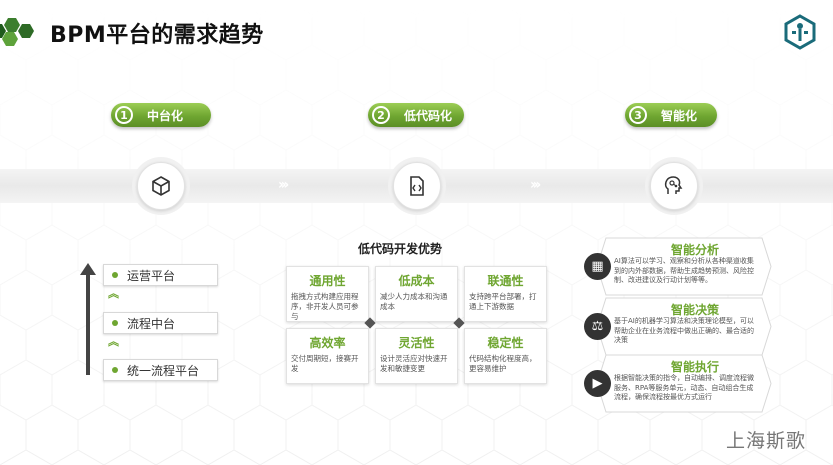 The width and height of the screenshot is (833, 465). I want to click on advantage-card: 低成本 减少人力成本和沟通成本, so click(416, 294).